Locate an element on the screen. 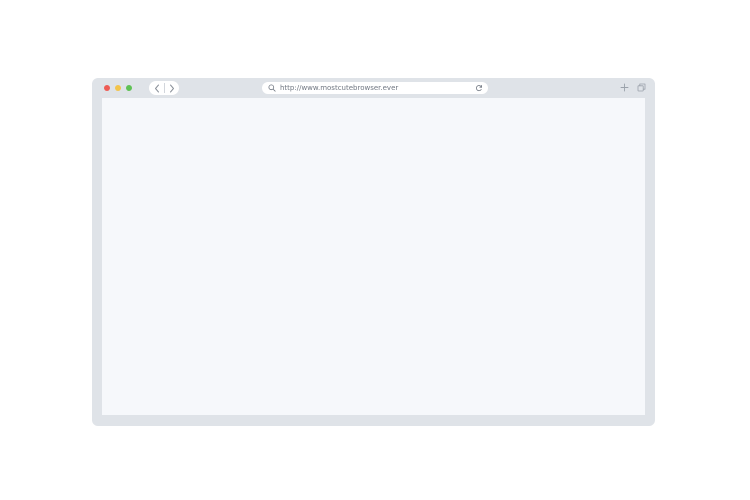 The height and width of the screenshot is (500, 750). reload-icon is located at coordinates (479, 88).